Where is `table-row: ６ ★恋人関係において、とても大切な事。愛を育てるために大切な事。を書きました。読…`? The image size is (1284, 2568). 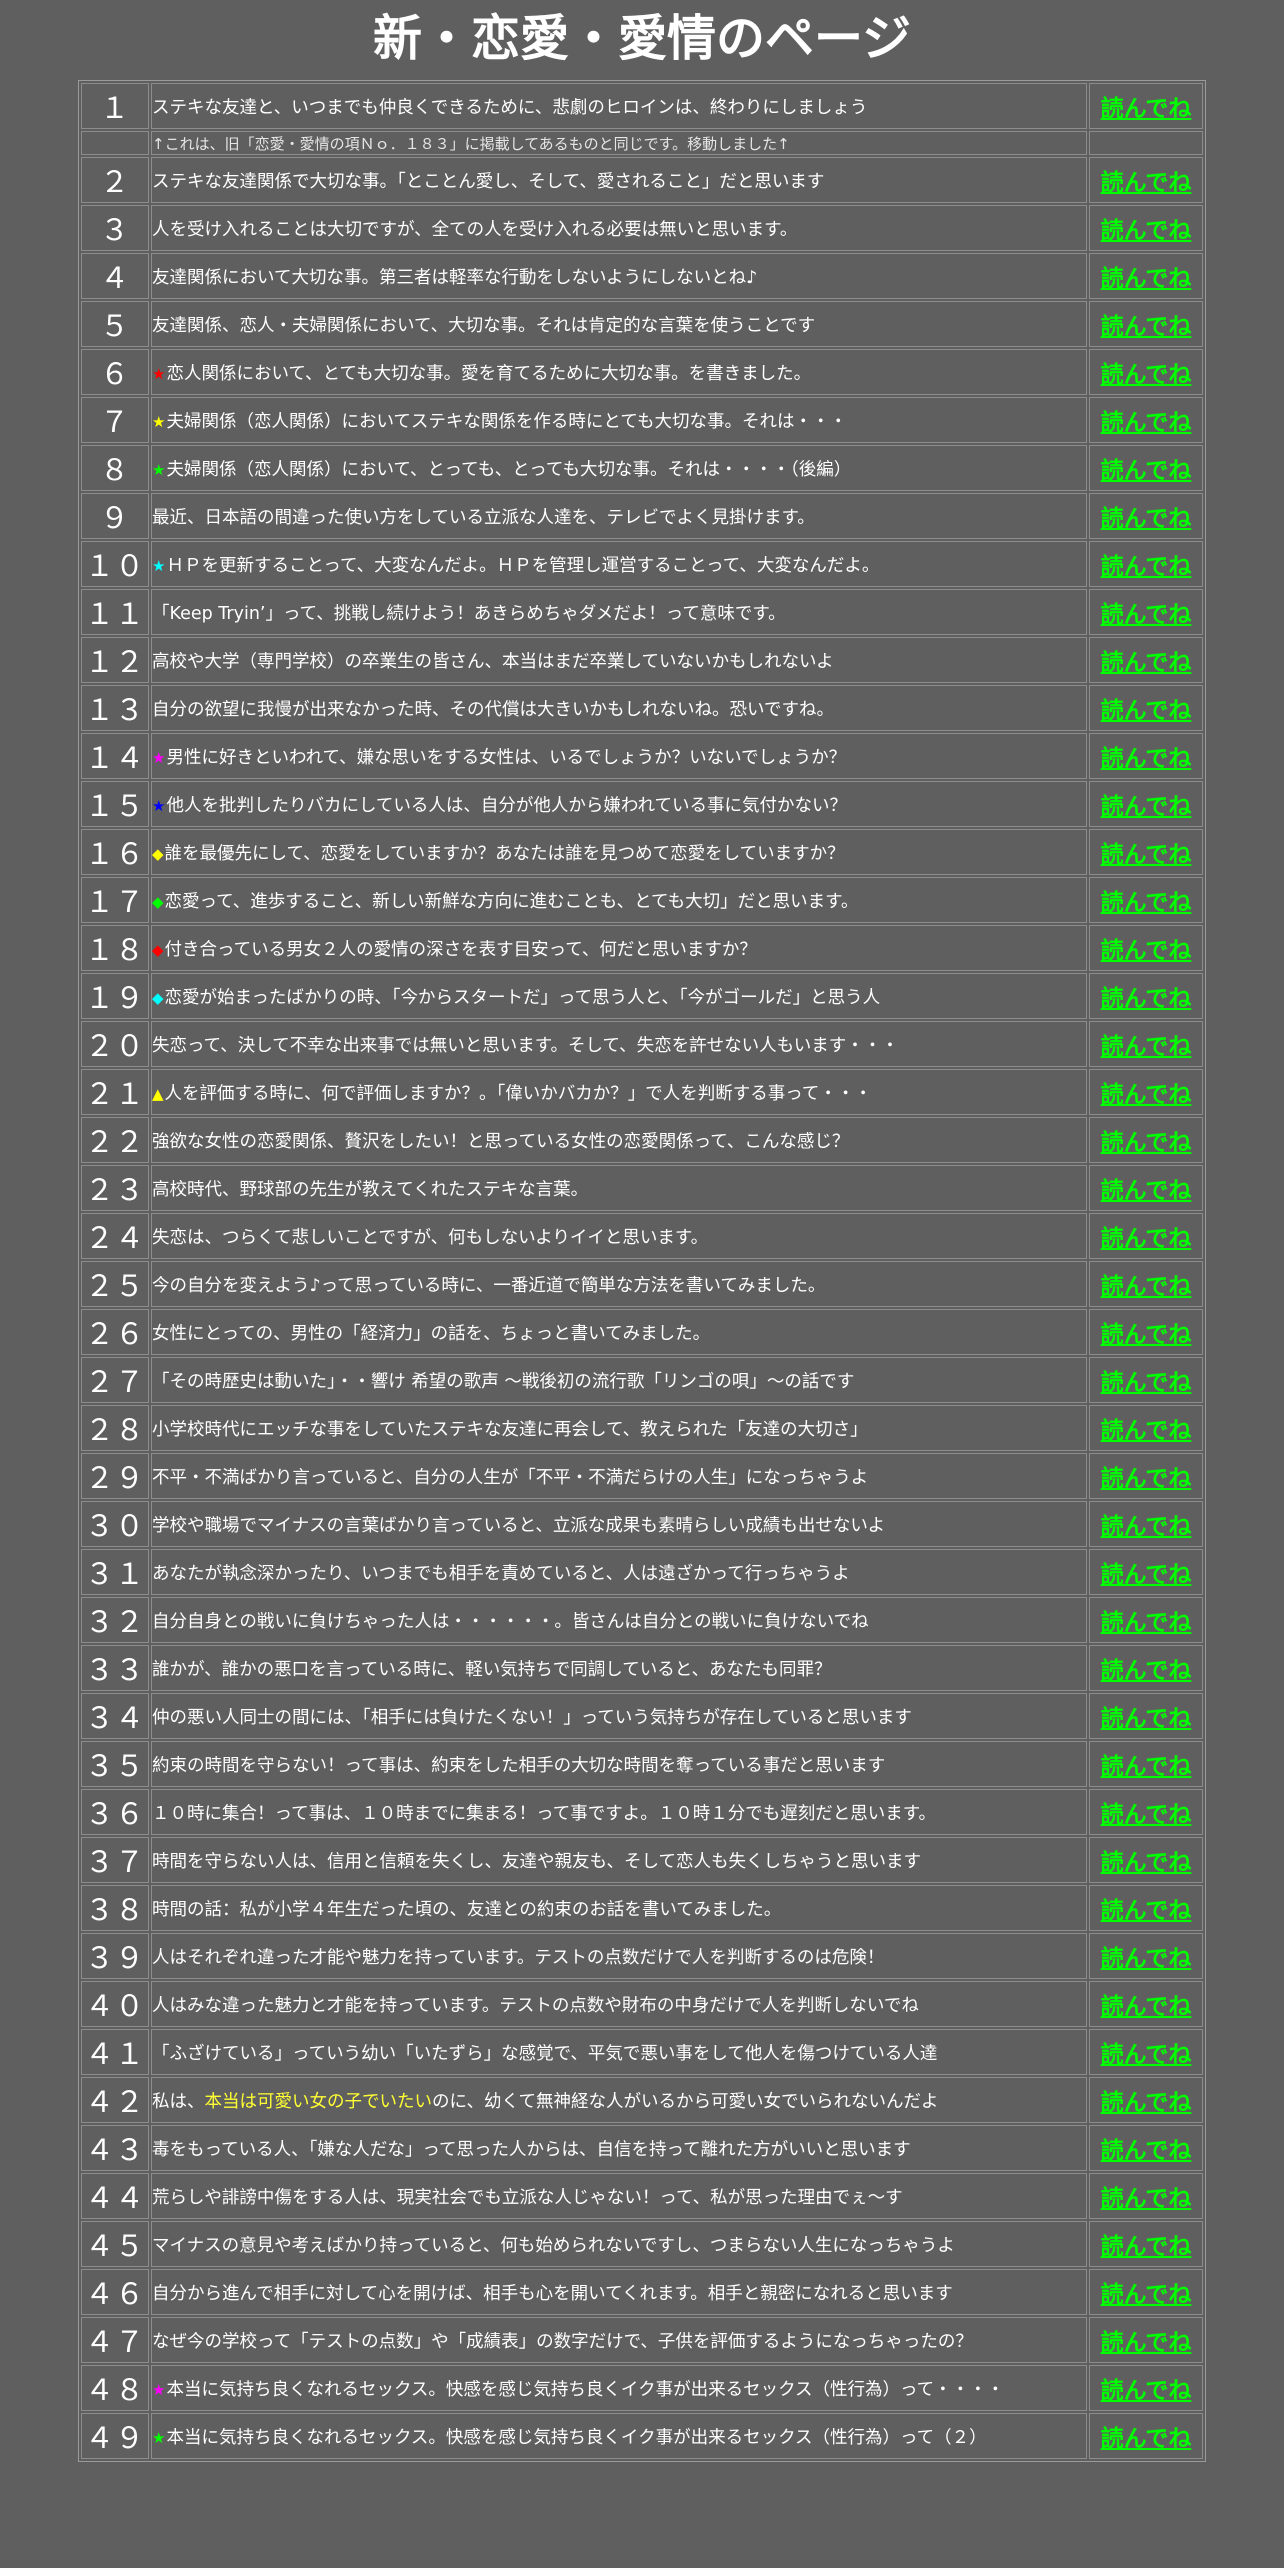
table-row: ６ ★恋人関係において、とても大切な事。愛を育てるために大切な事。を書きました。読… is located at coordinates (642, 372).